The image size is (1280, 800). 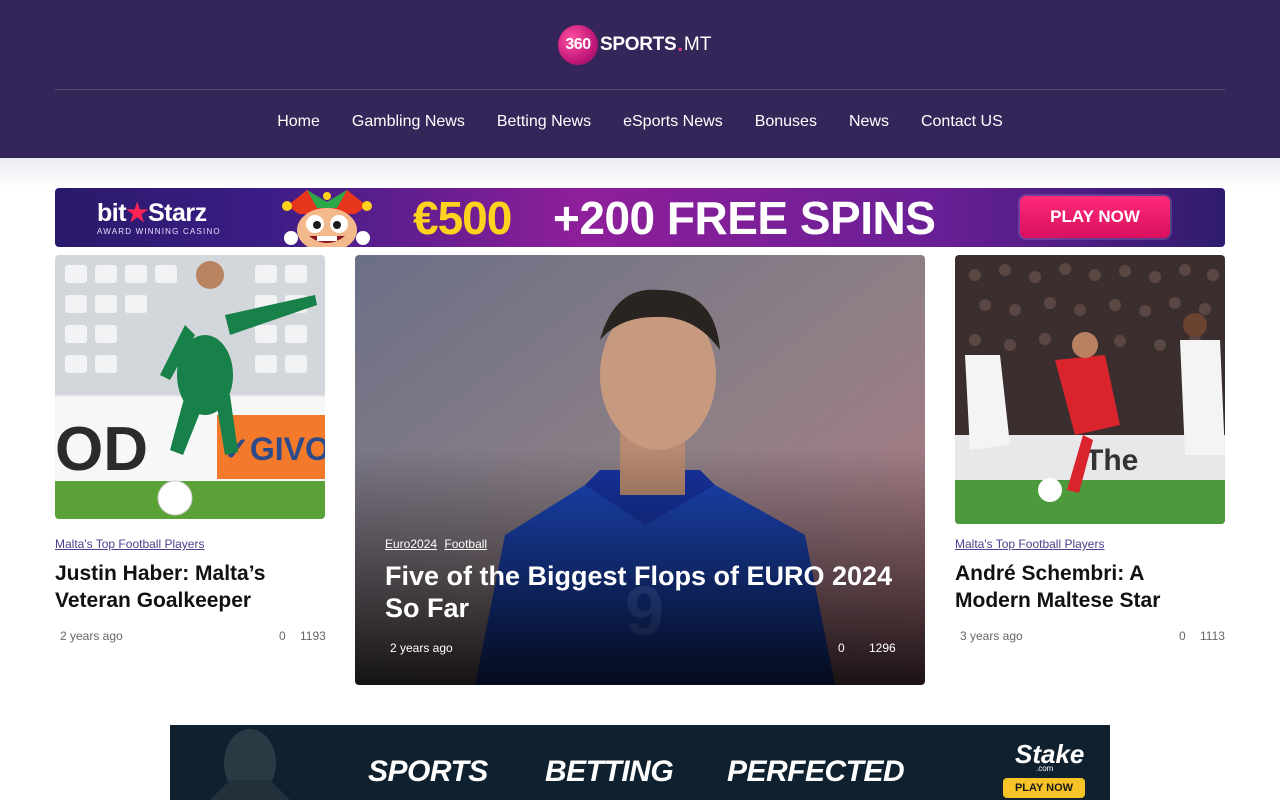 What do you see at coordinates (1044, 788) in the screenshot?
I see `stake-play-now-button: PLAY NOW` at bounding box center [1044, 788].